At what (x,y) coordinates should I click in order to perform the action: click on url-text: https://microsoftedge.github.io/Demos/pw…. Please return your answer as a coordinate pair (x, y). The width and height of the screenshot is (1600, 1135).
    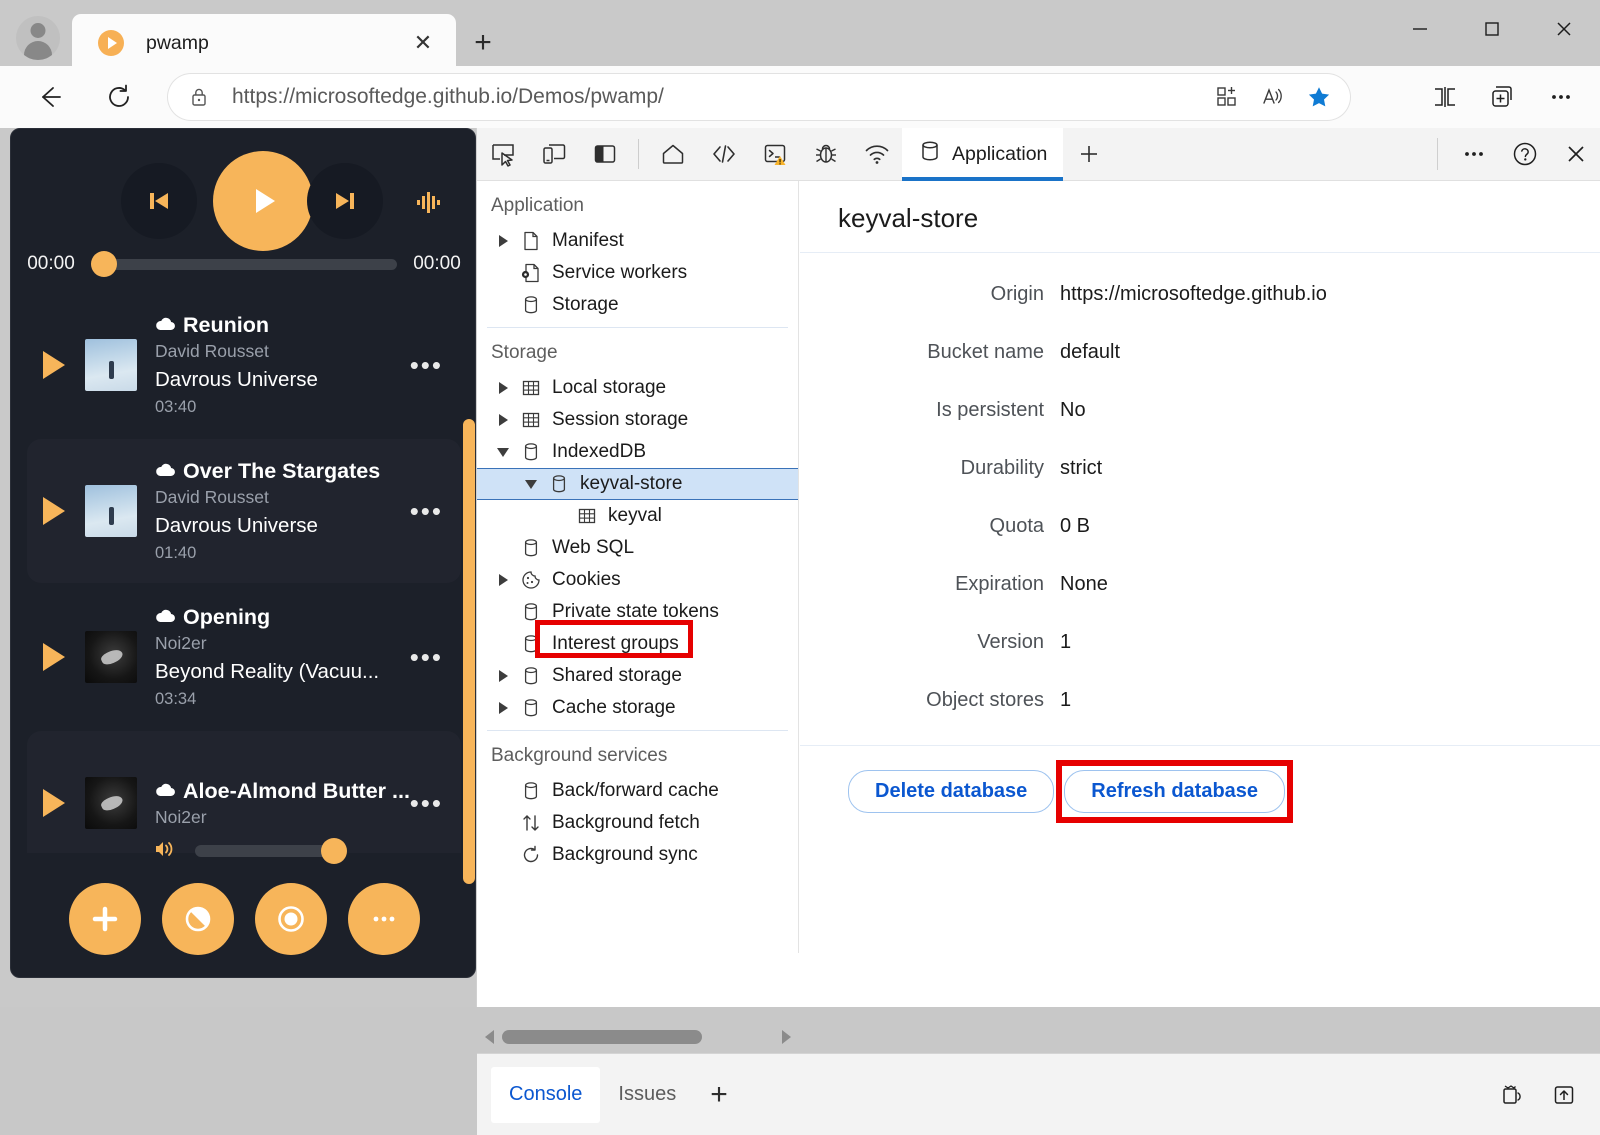
    Looking at the image, I should click on (718, 97).